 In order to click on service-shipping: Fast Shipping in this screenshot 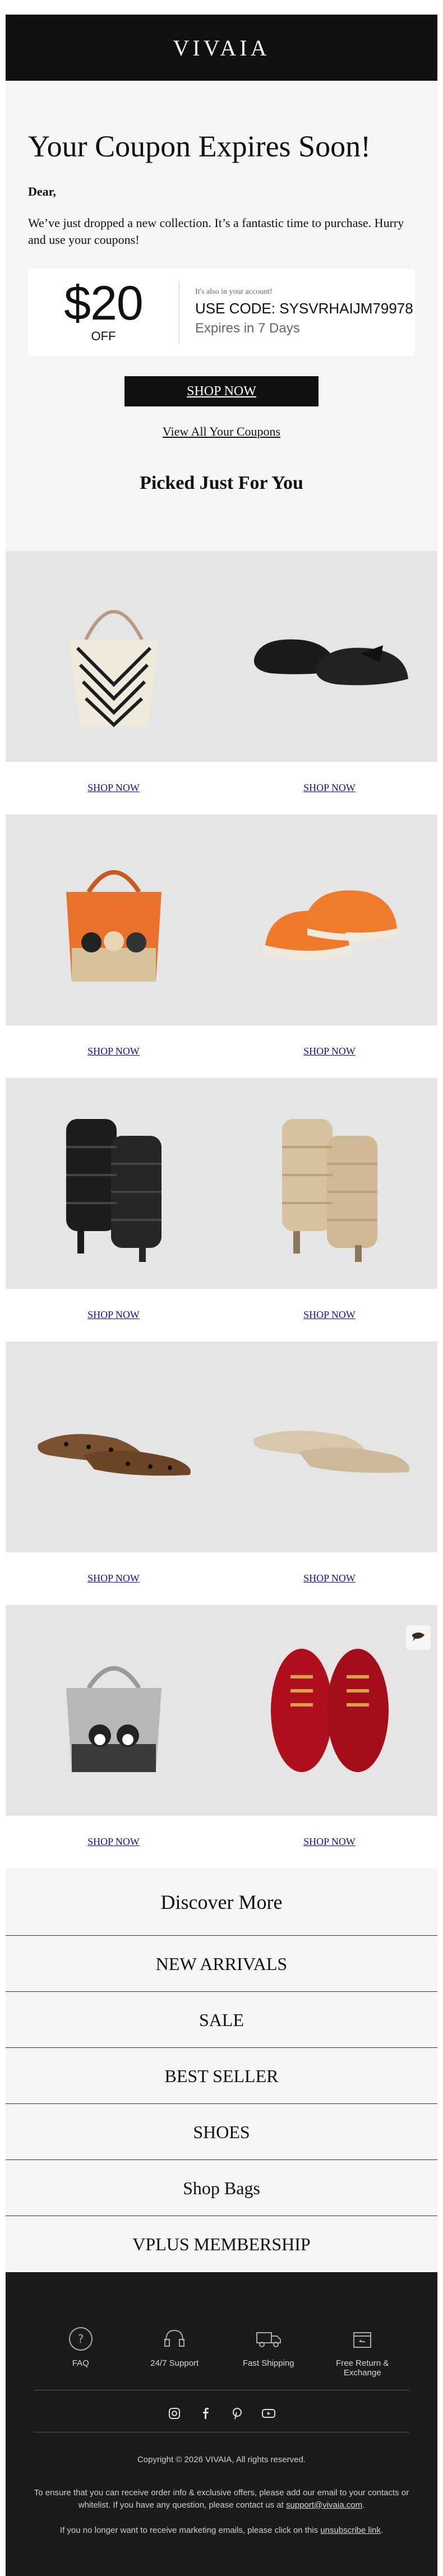, I will do `click(268, 2349)`.